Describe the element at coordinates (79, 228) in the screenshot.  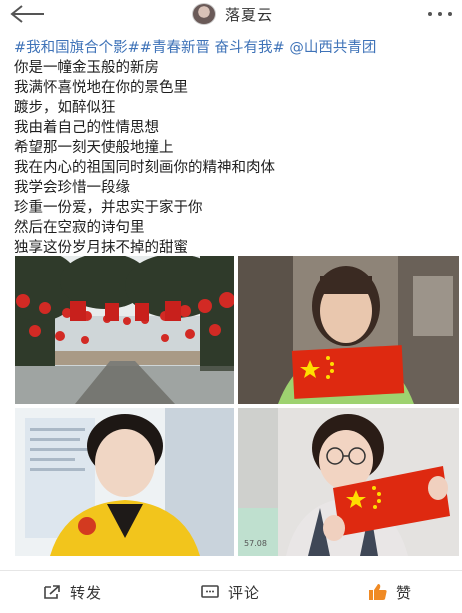
I see `poem-line: 然后在空寂的诗句里` at that location.